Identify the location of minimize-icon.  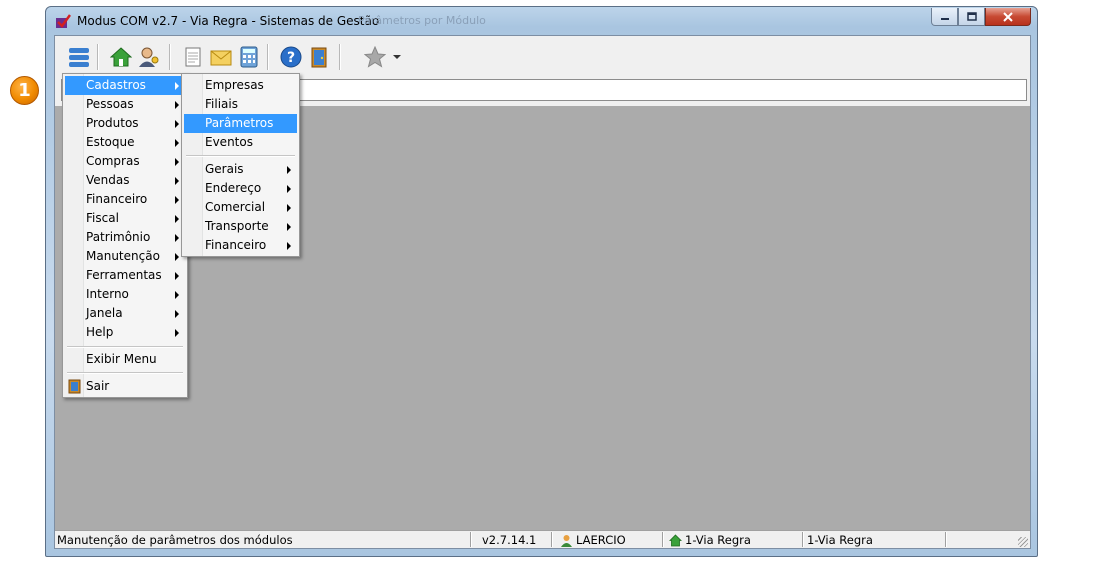
(944, 18).